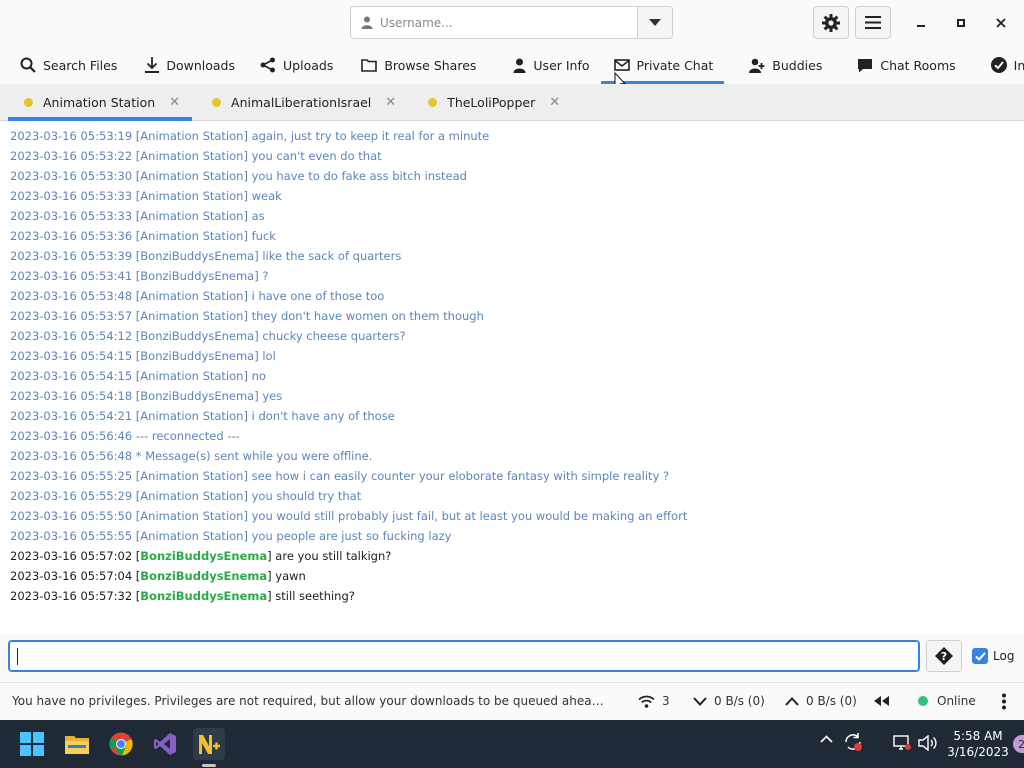  What do you see at coordinates (792, 701) in the screenshot?
I see `chevron-up-icon` at bounding box center [792, 701].